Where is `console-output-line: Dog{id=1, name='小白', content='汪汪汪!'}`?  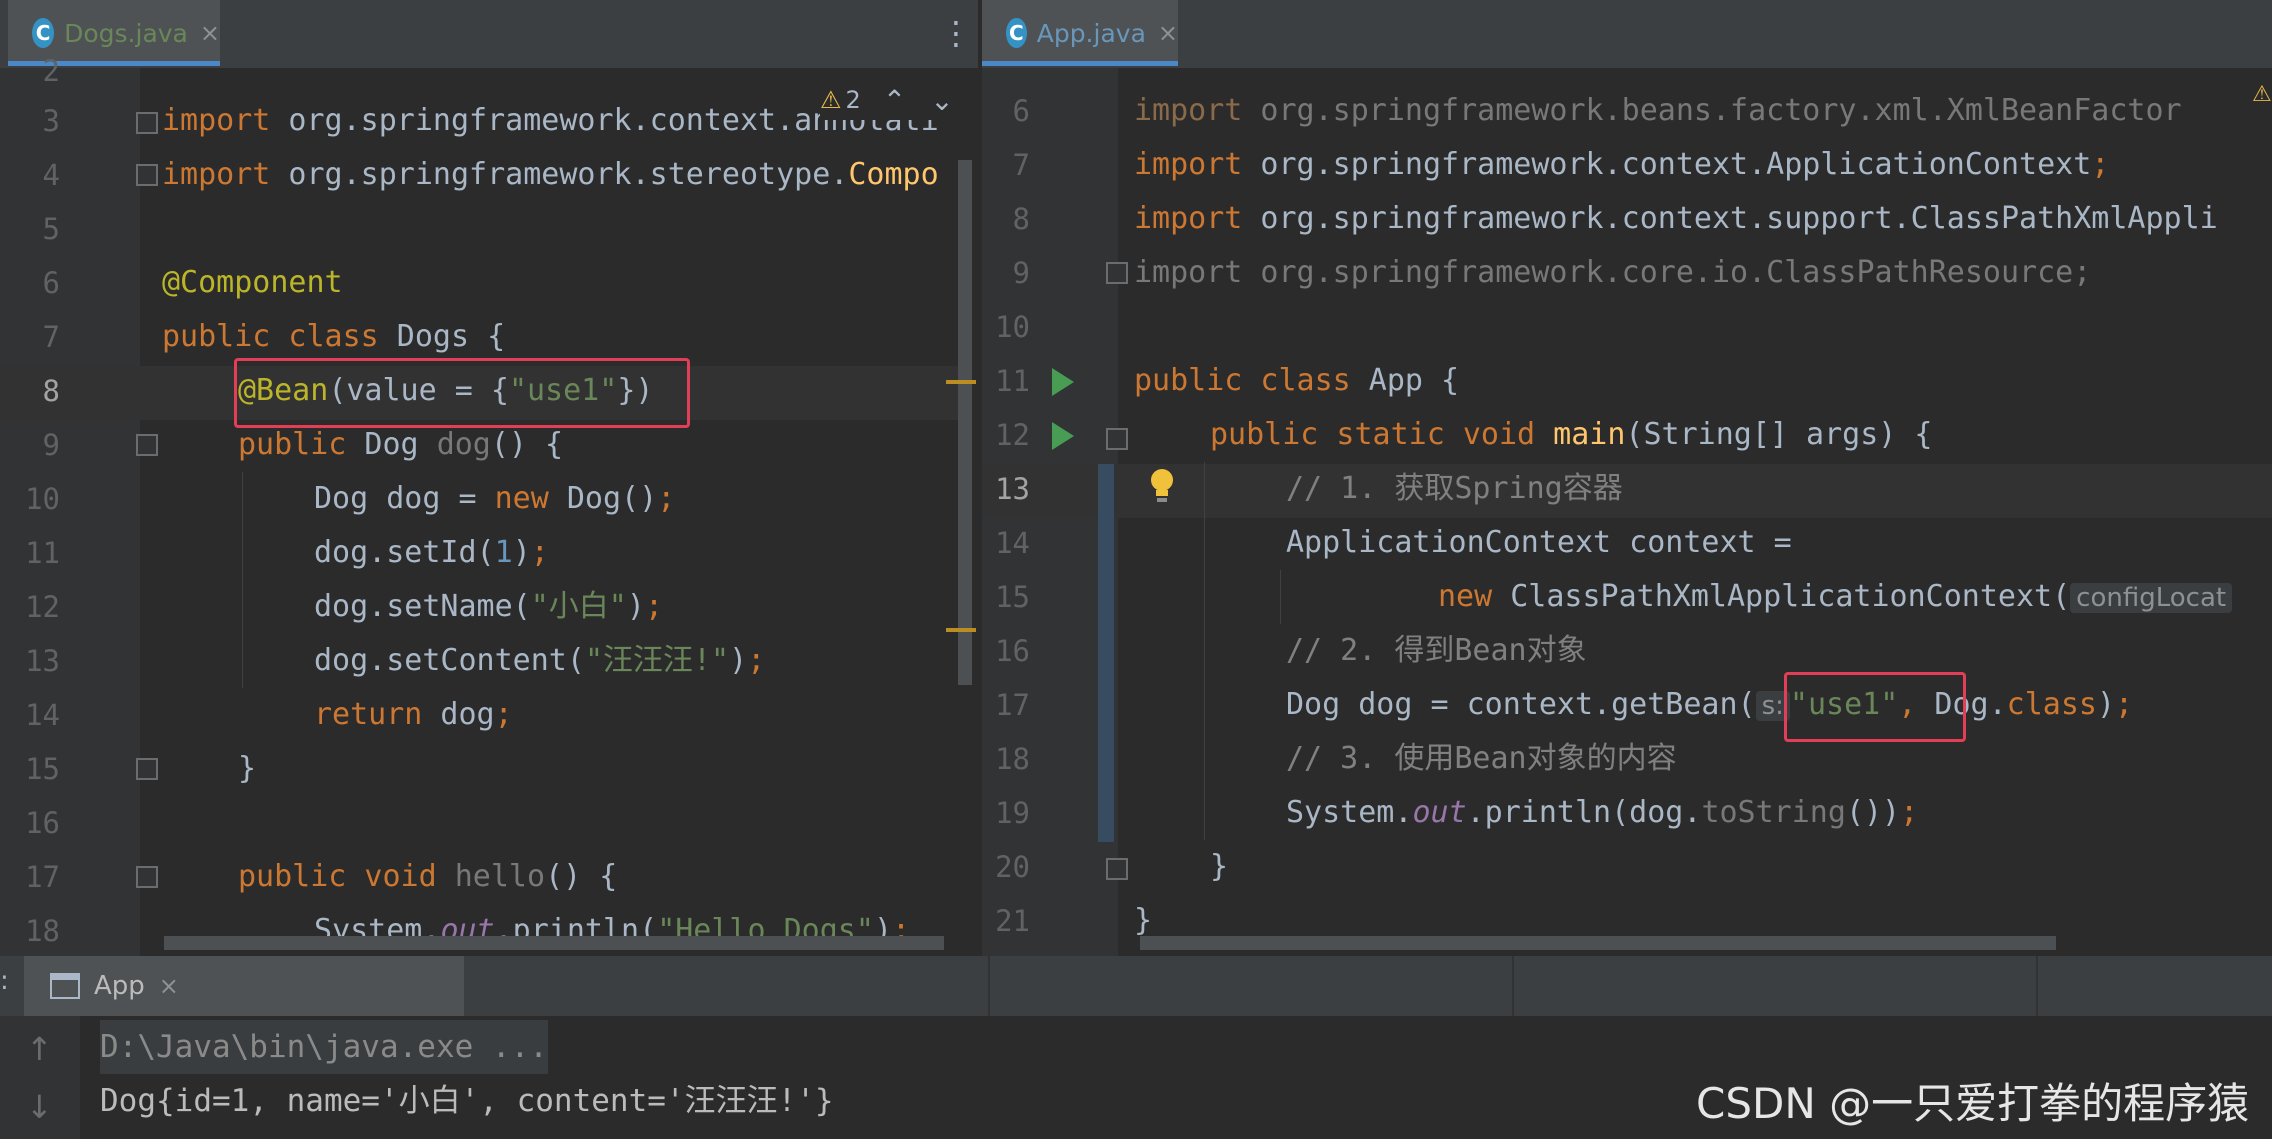 console-output-line: Dog{id=1, name='小白', content='汪汪汪!'} is located at coordinates (467, 1101).